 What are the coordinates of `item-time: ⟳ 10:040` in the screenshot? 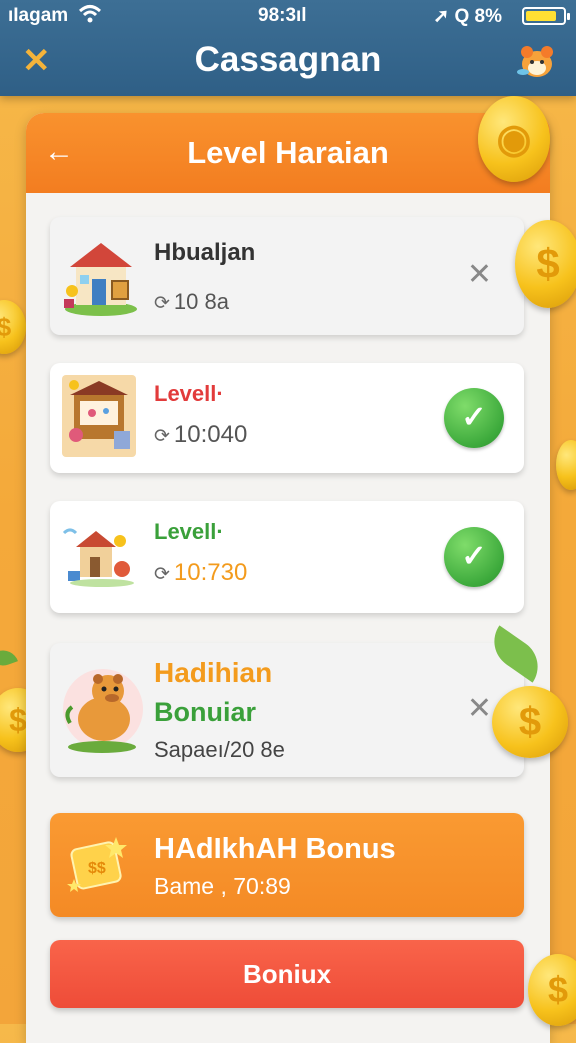 It's located at (200, 435).